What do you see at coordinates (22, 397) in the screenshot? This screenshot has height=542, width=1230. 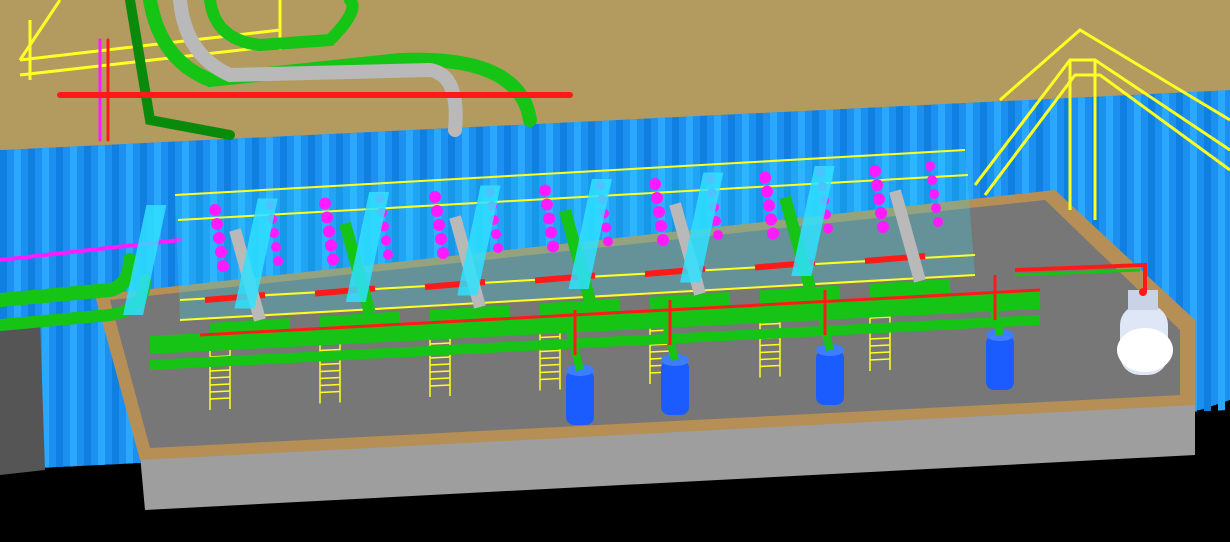 I see `left-wall` at bounding box center [22, 397].